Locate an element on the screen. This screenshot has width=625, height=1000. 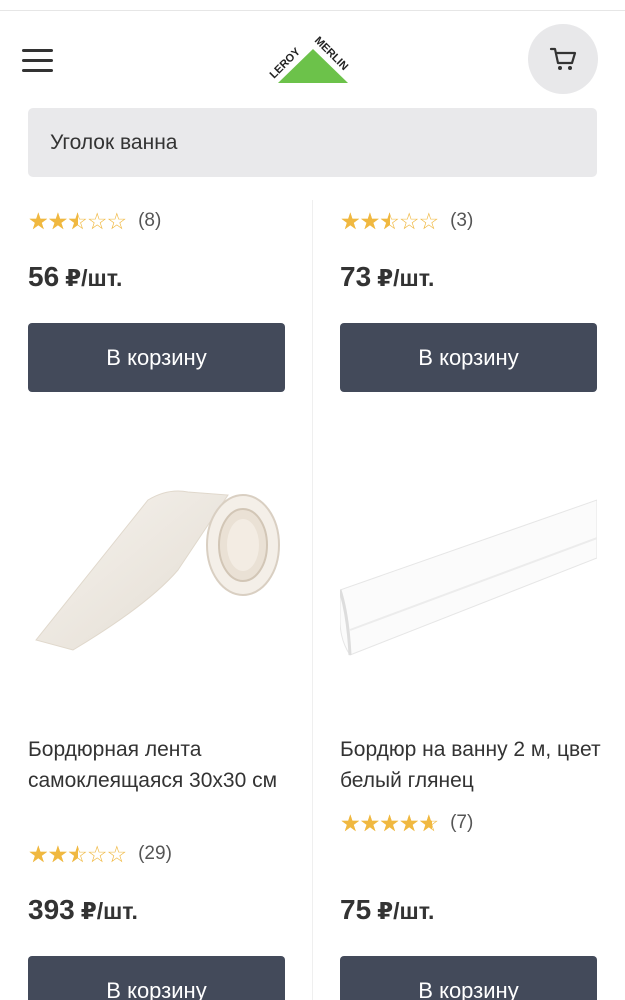
review-count: (3) is located at coordinates (462, 220).